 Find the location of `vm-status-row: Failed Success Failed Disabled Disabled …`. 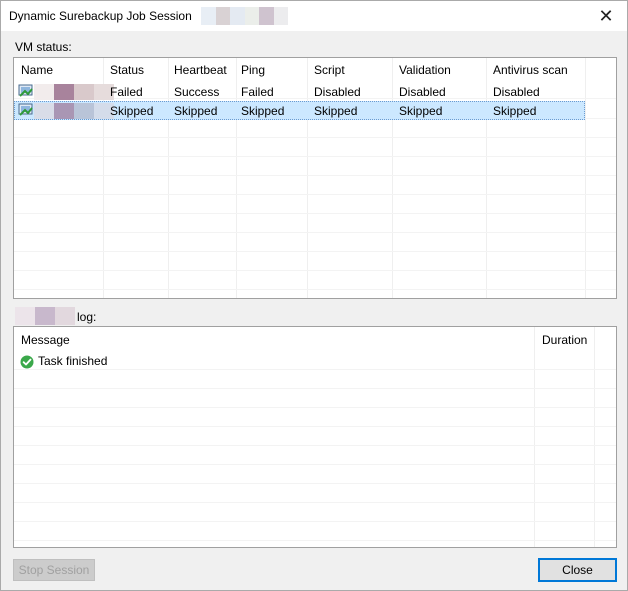

vm-status-row: Failed Success Failed Disabled Disabled … is located at coordinates (299, 91).